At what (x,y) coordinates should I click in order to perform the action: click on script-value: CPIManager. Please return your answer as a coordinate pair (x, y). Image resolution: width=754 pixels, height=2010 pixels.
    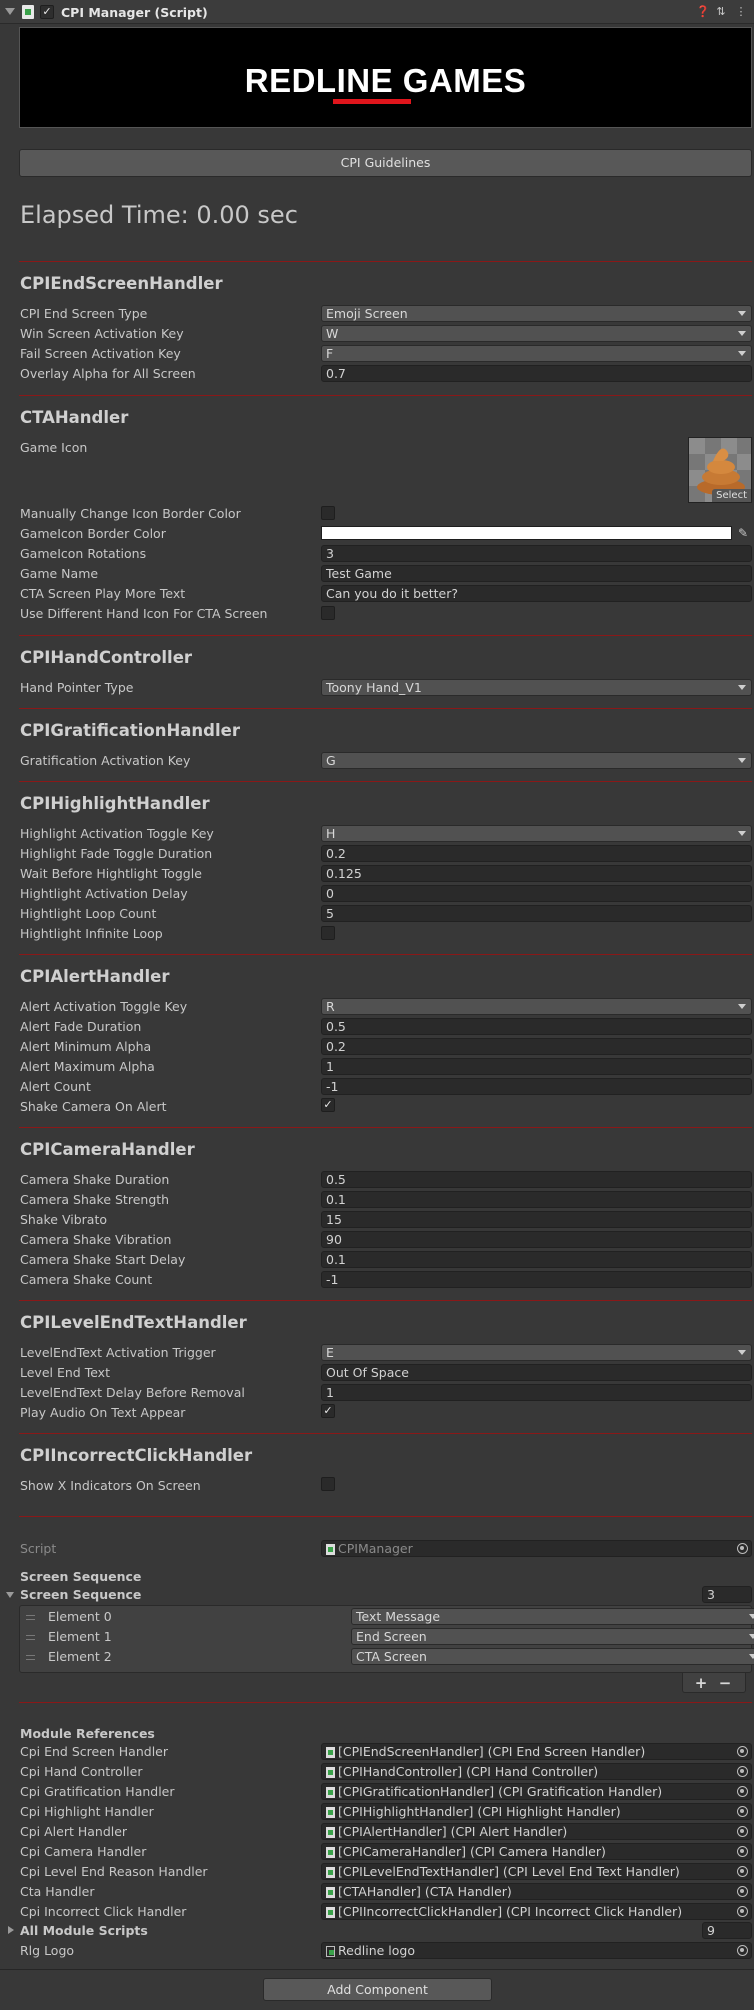
    Looking at the image, I should click on (375, 1548).